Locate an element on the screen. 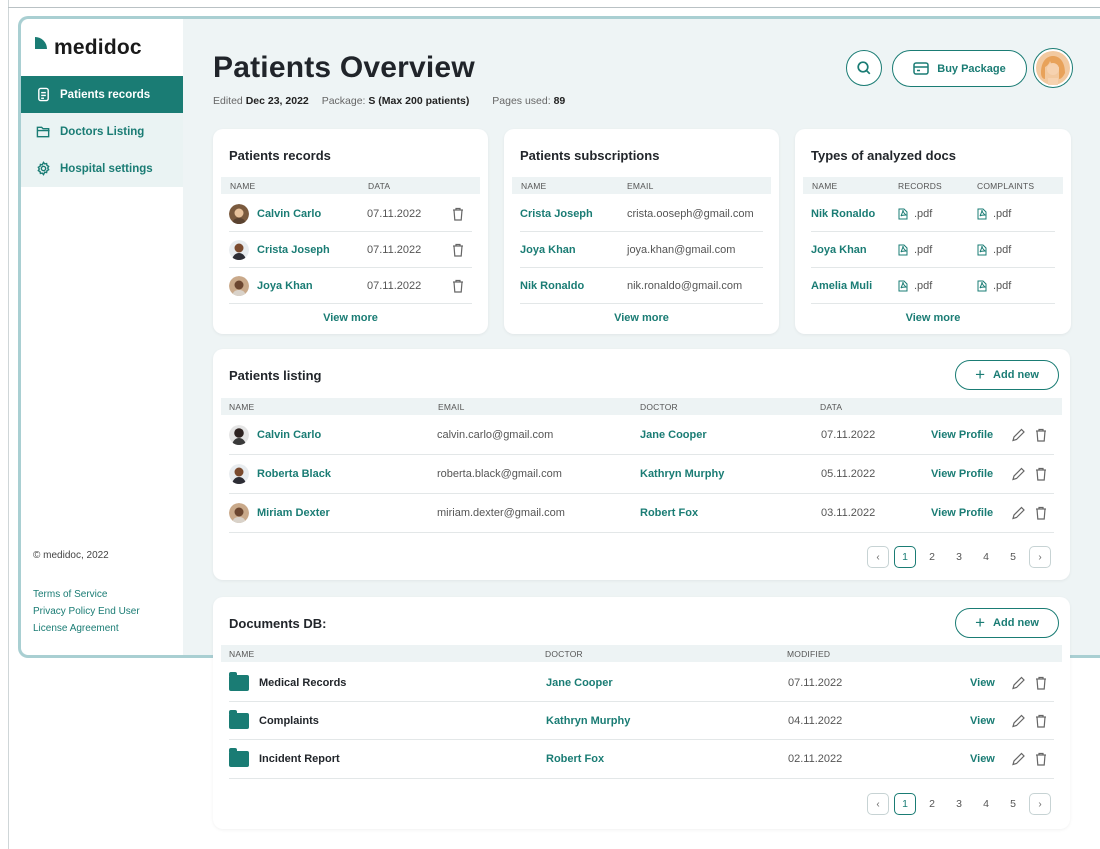  sidebar-item-label: Hospital settings is located at coordinates (106, 168).